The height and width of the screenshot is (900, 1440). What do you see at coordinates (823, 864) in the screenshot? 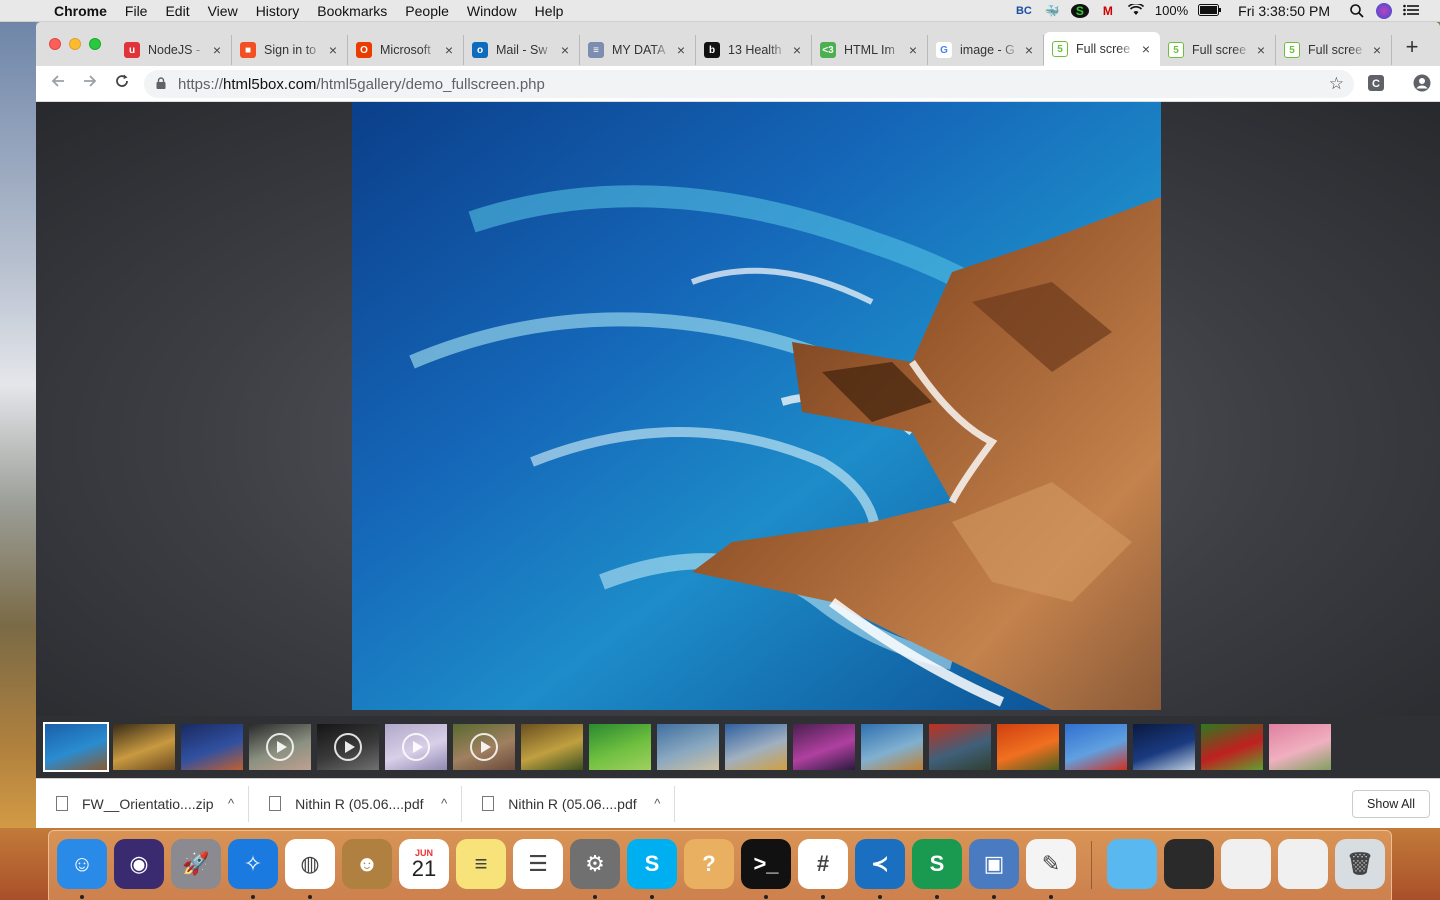
I see `slack-icon: #` at bounding box center [823, 864].